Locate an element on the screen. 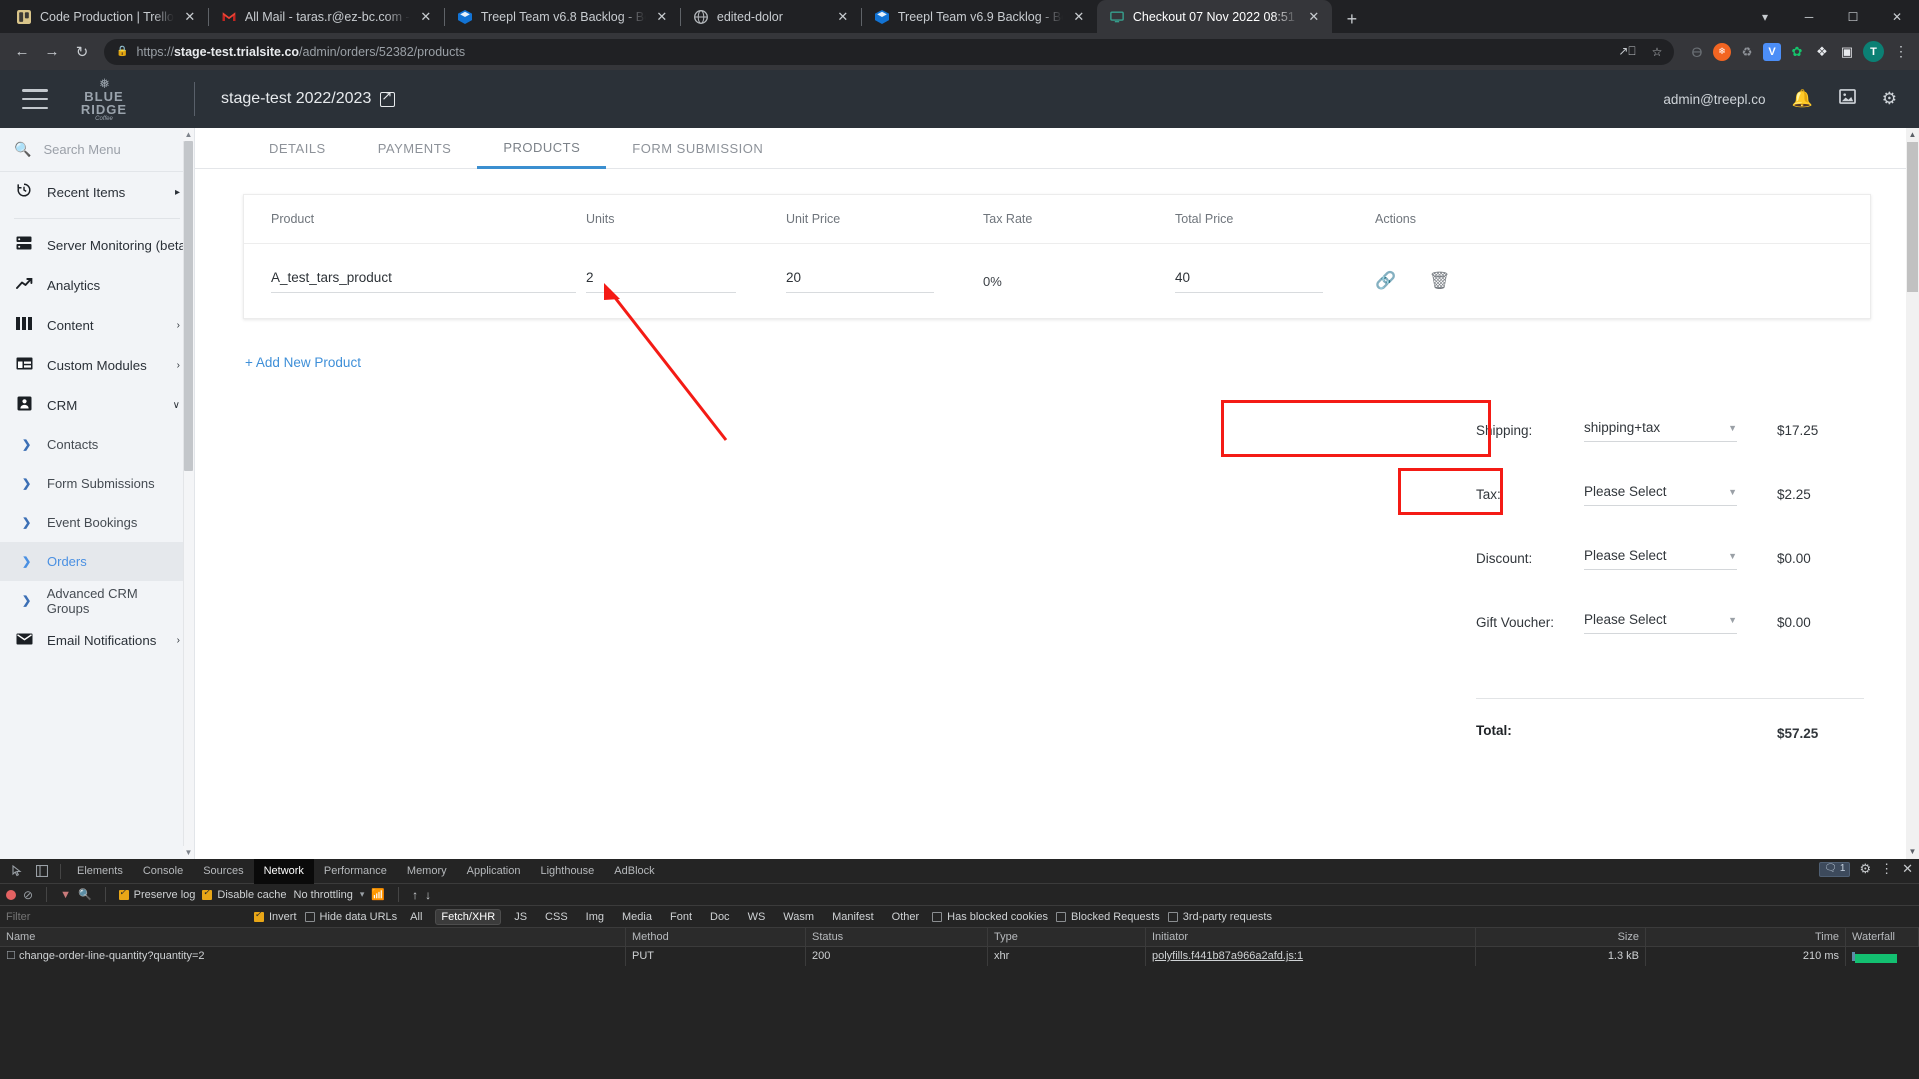  sidebar-item-email-notifications: Email Notifications › is located at coordinates (97, 640).